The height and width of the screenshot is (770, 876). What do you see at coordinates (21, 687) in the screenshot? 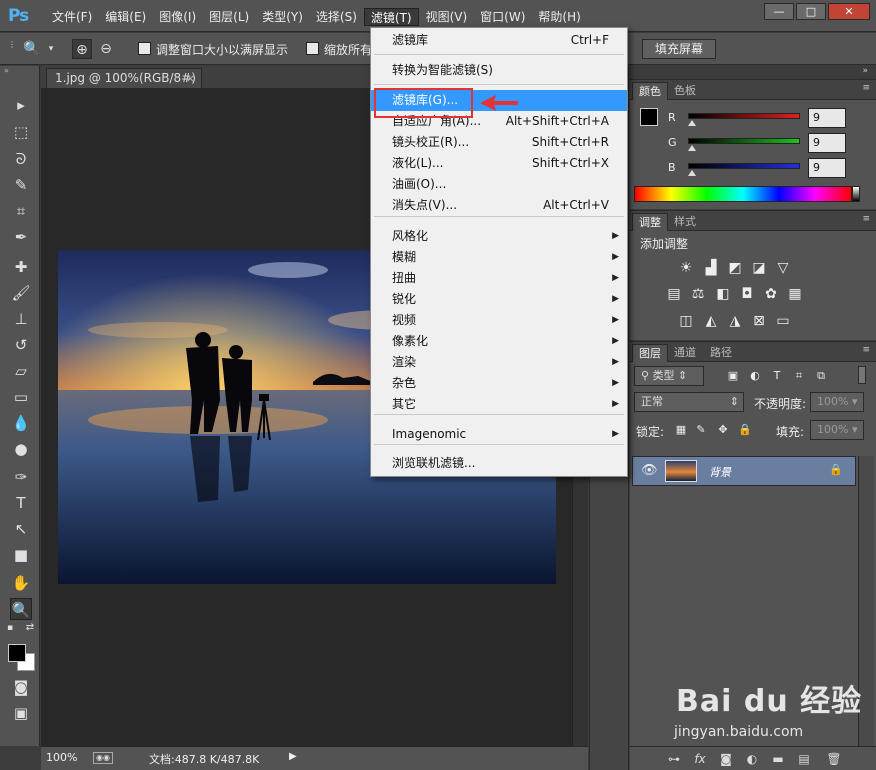
I see `quick-mask-icon: ◙` at bounding box center [21, 687].